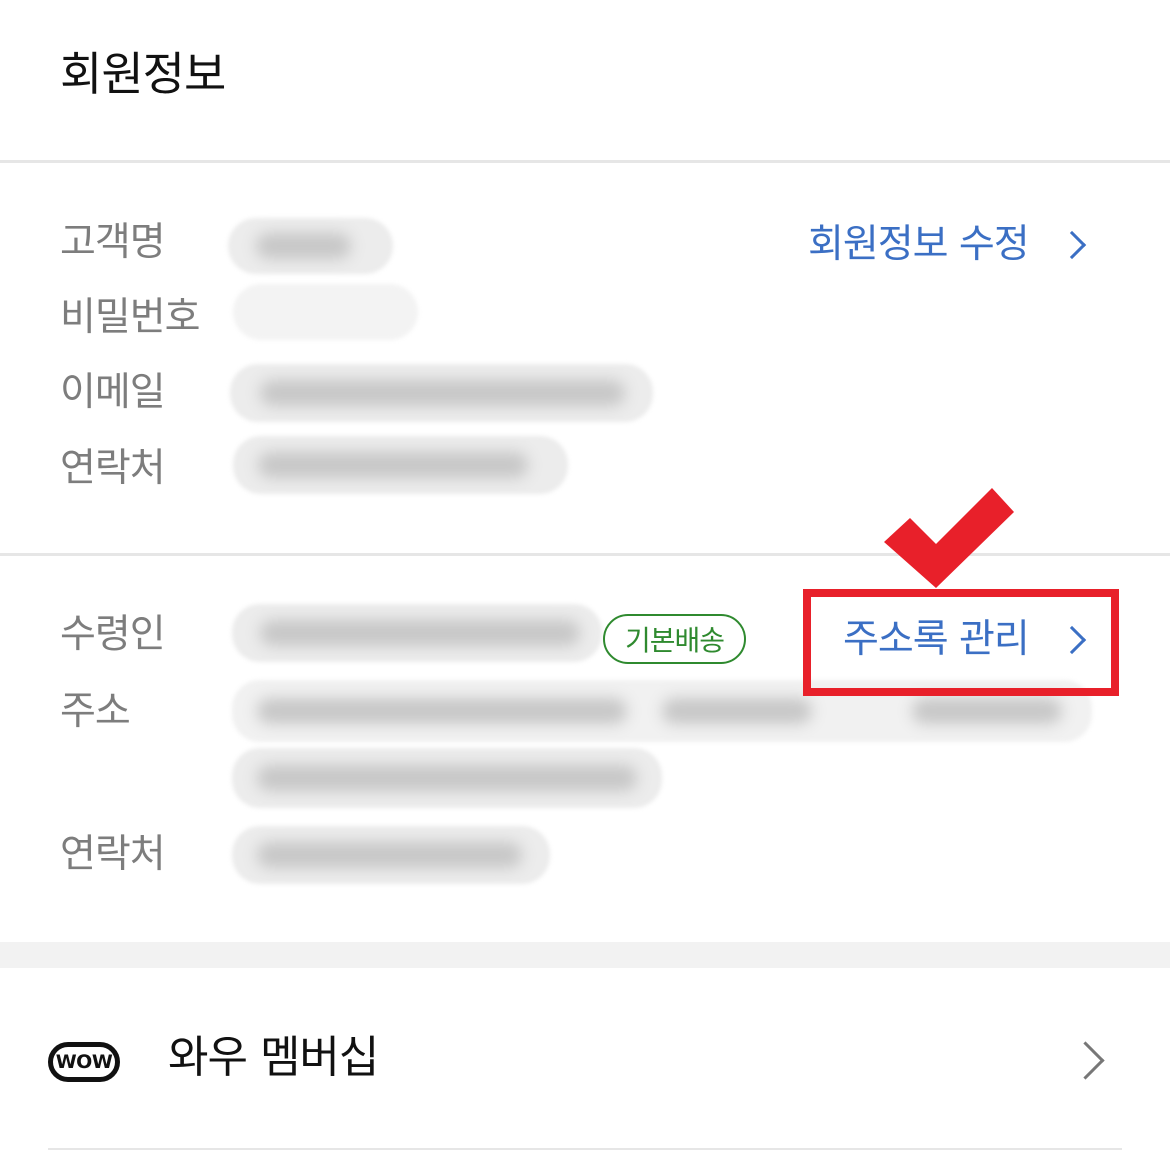 The image size is (1170, 1151). I want to click on password-value-redacted, so click(325, 312).